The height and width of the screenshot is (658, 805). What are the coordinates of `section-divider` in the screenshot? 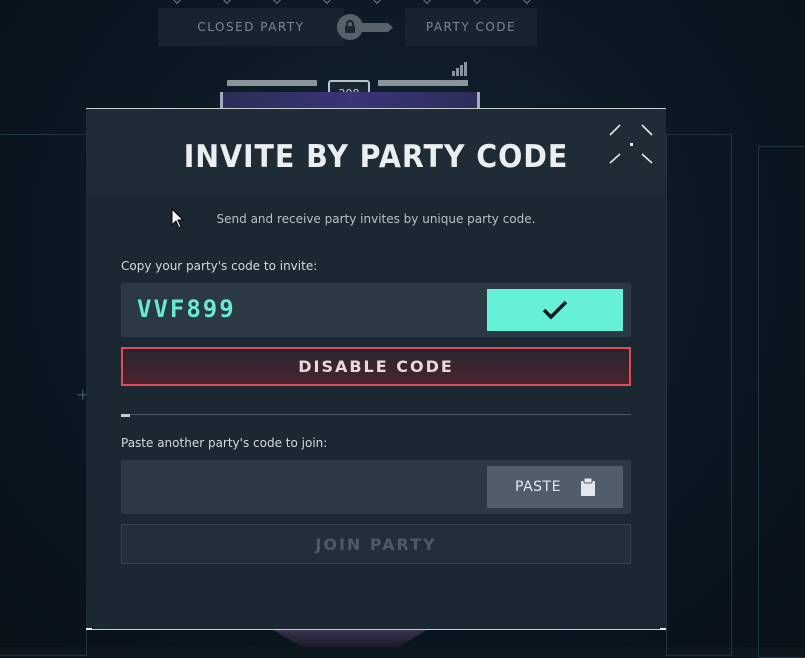 It's located at (376, 414).